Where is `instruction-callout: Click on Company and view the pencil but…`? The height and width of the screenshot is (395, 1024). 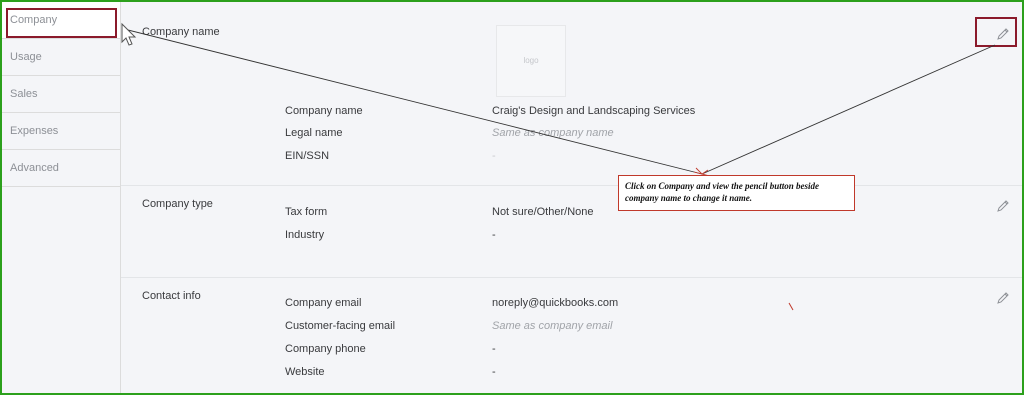 instruction-callout: Click on Company and view the pencil but… is located at coordinates (736, 193).